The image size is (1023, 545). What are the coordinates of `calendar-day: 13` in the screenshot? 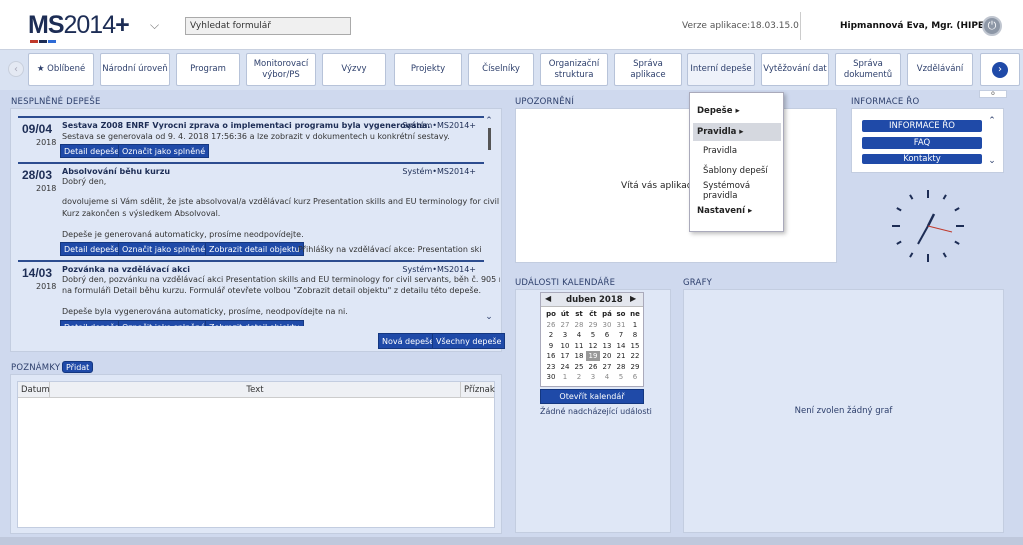 It's located at (607, 346).